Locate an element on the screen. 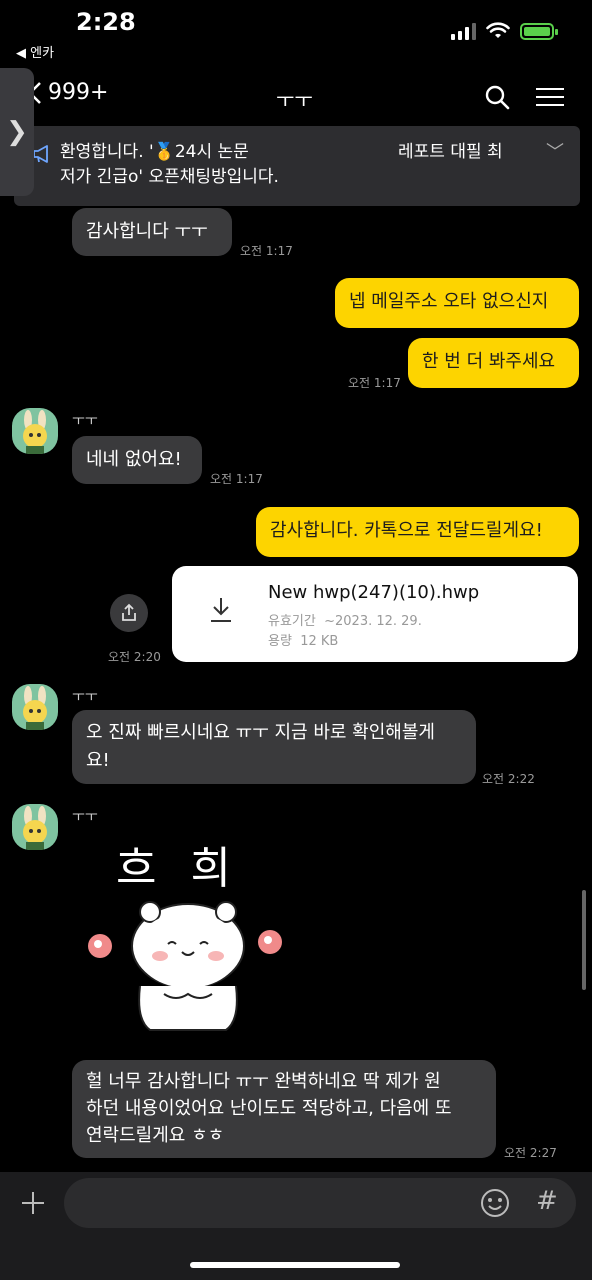  megaphone-icon is located at coordinates (40, 154).